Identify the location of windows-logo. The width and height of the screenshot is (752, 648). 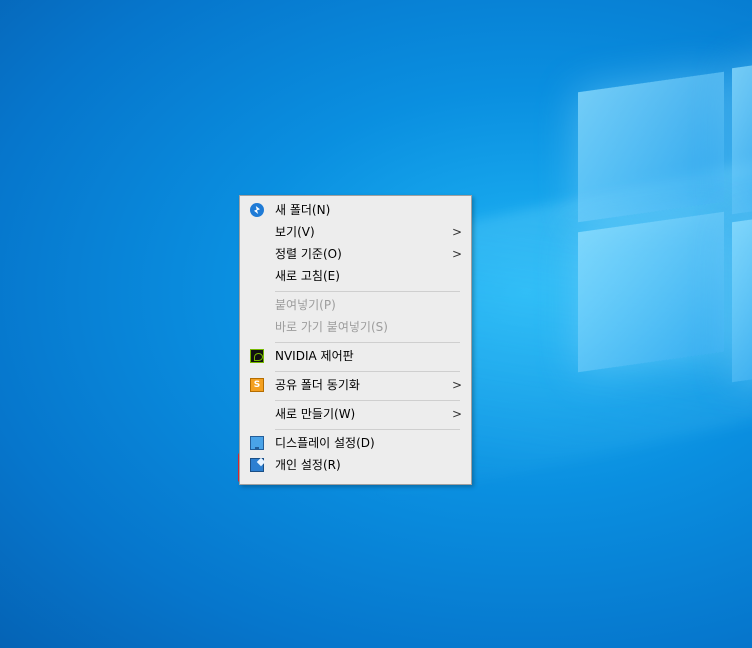
(656, 239).